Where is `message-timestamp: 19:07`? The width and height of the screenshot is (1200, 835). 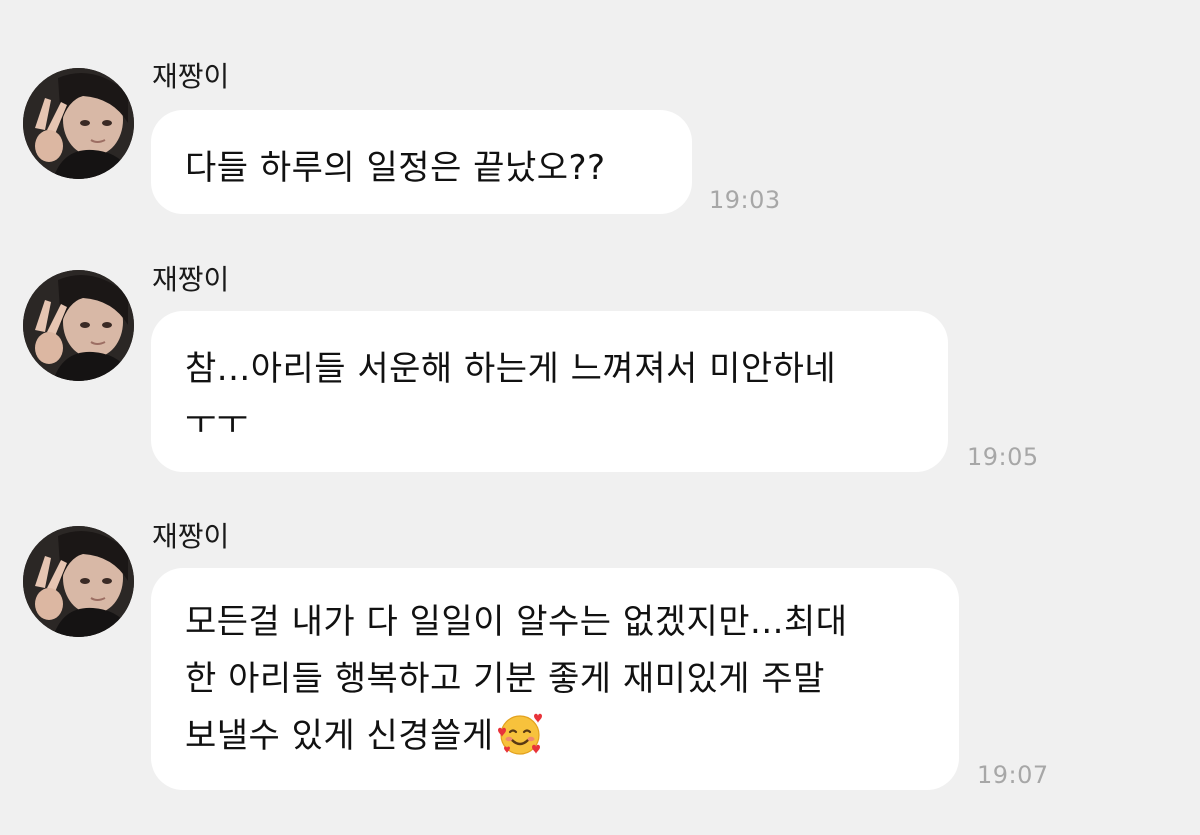
message-timestamp: 19:07 is located at coordinates (1013, 775).